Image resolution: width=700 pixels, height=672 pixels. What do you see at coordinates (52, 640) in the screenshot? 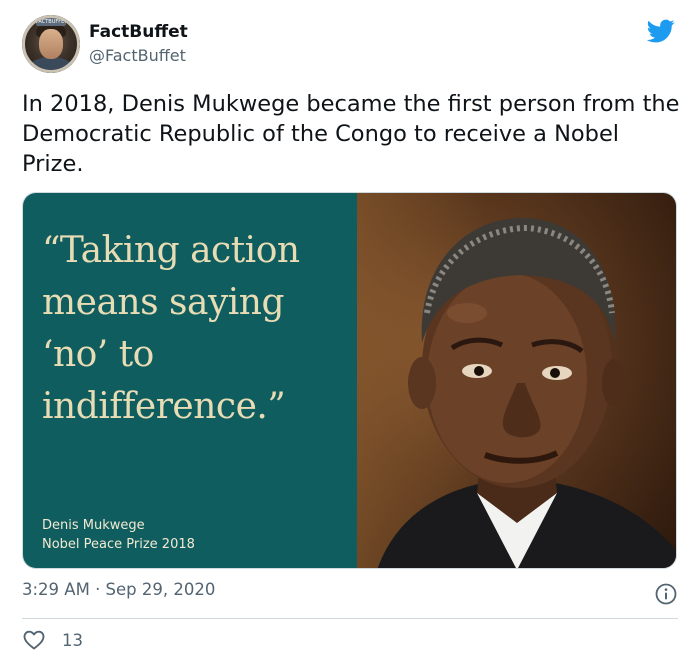
I see `like-button: 13` at bounding box center [52, 640].